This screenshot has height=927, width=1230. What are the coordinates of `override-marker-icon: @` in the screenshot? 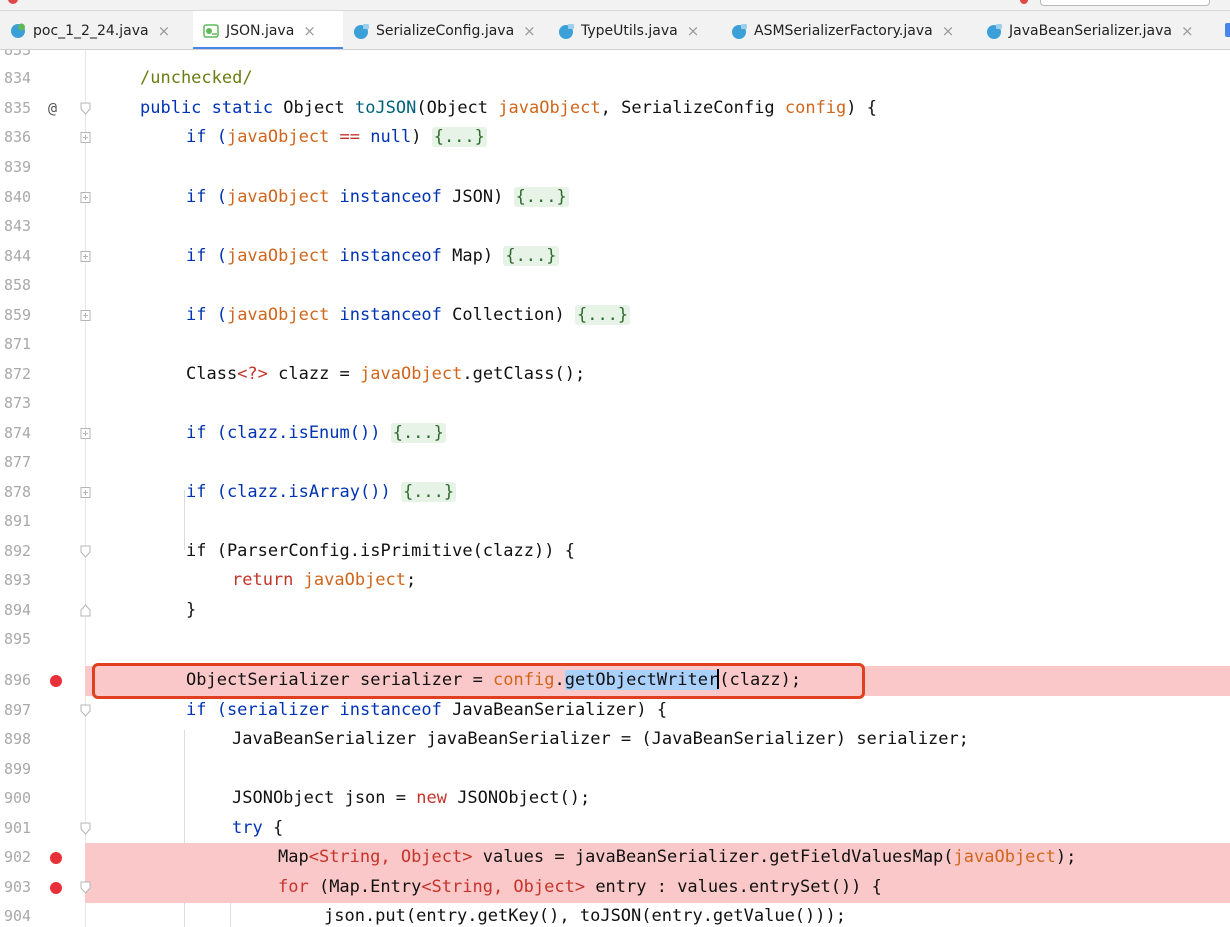 It's located at (52, 109).